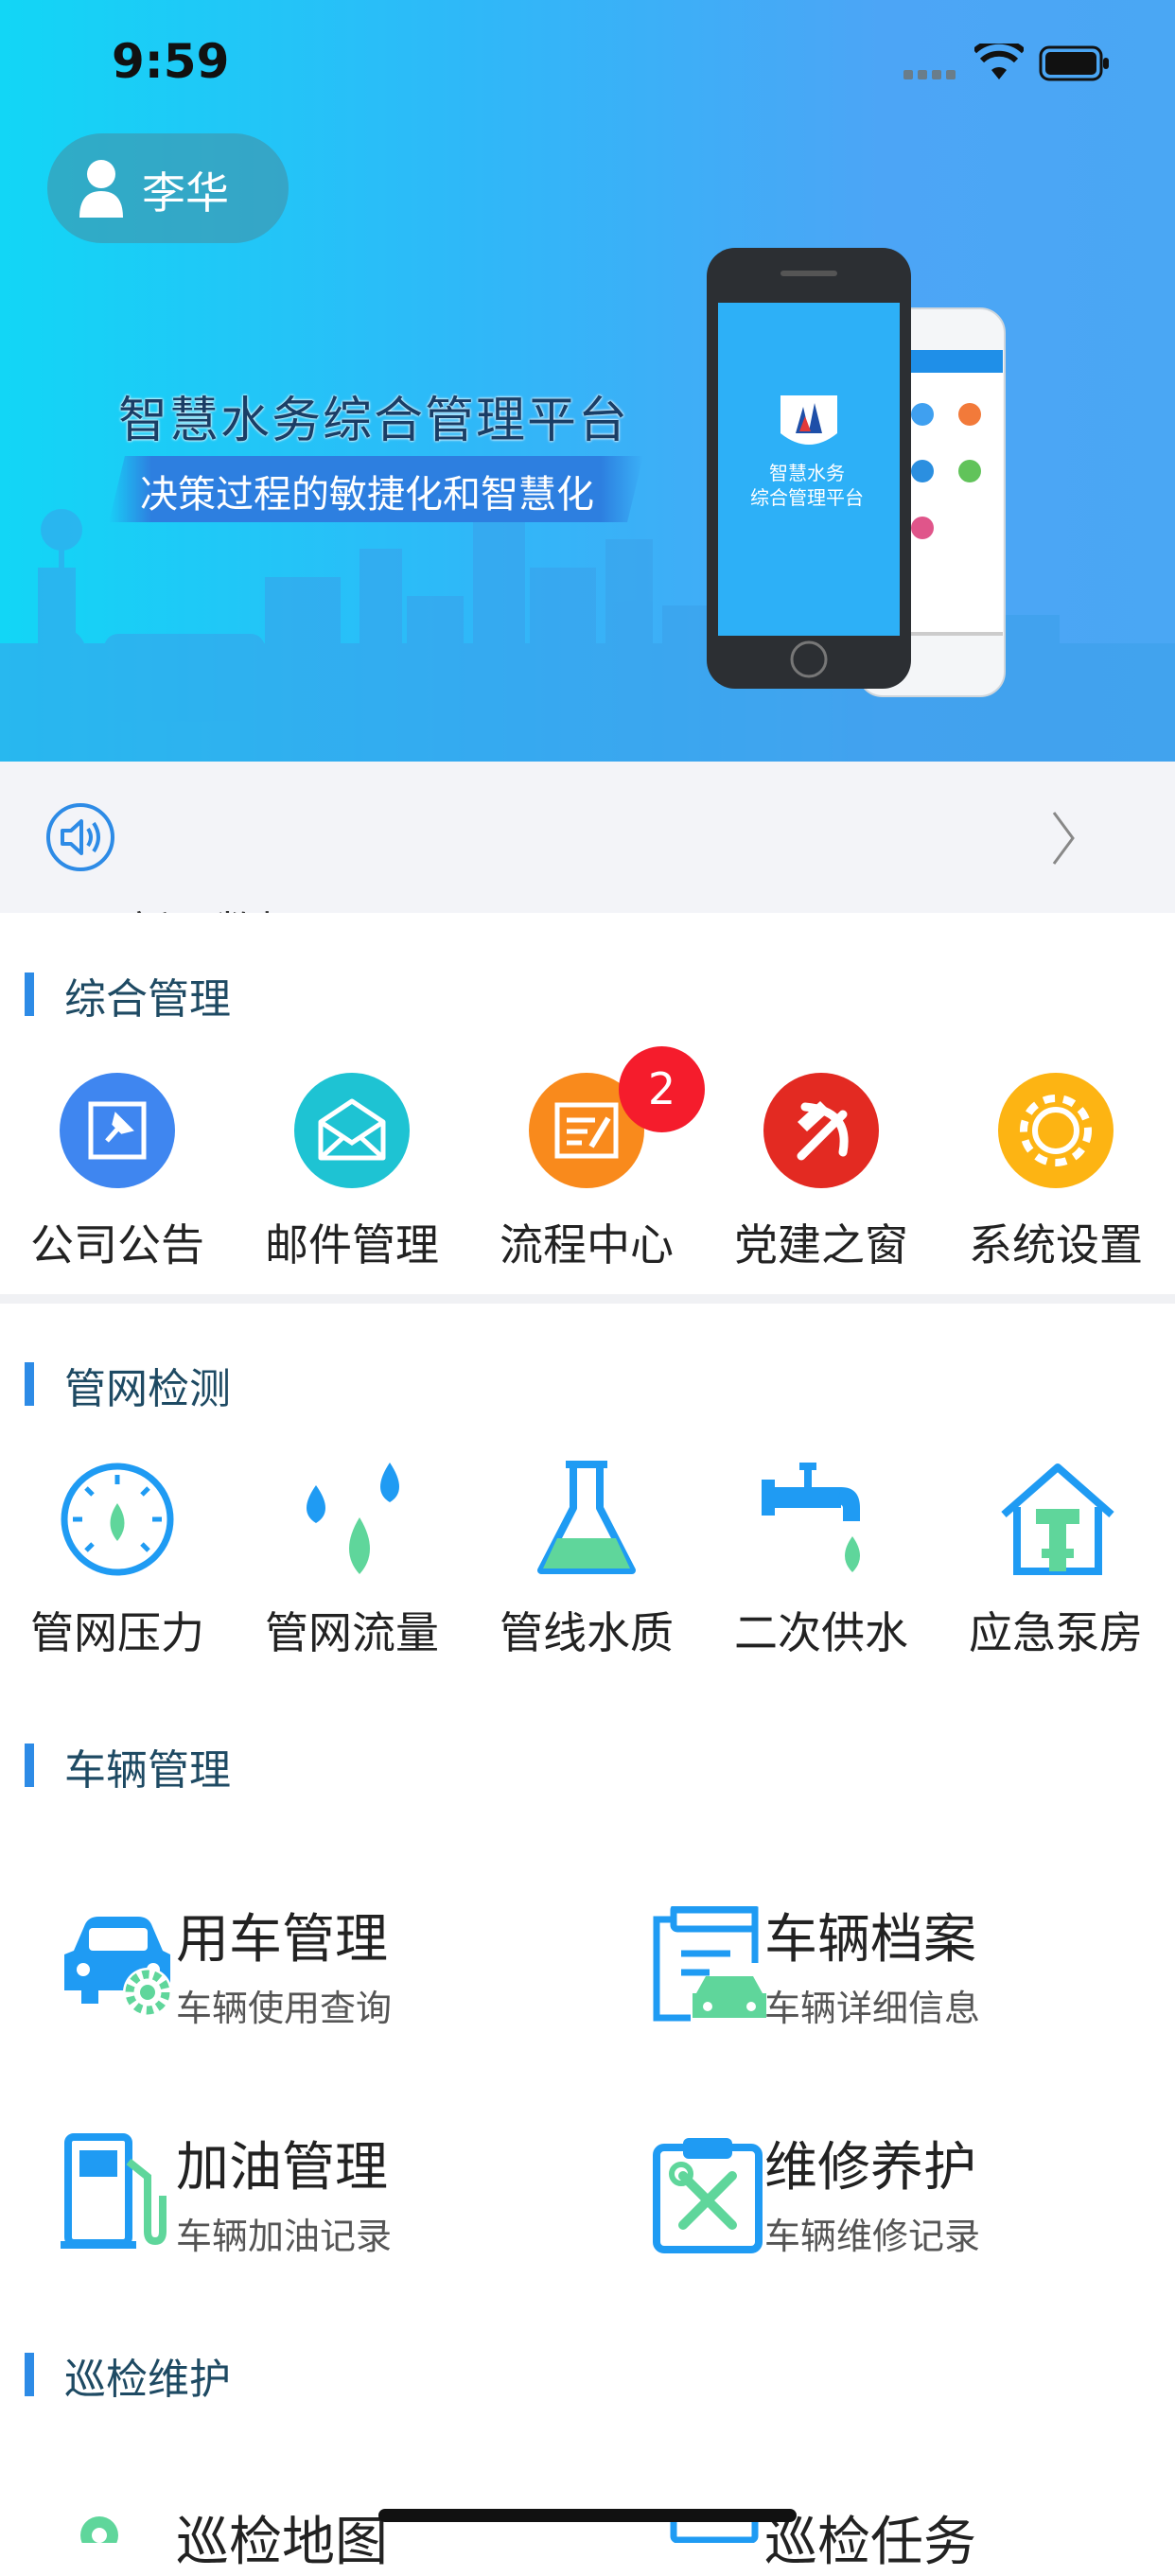 The image size is (1175, 2576). I want to click on gauge-icon, so click(117, 1519).